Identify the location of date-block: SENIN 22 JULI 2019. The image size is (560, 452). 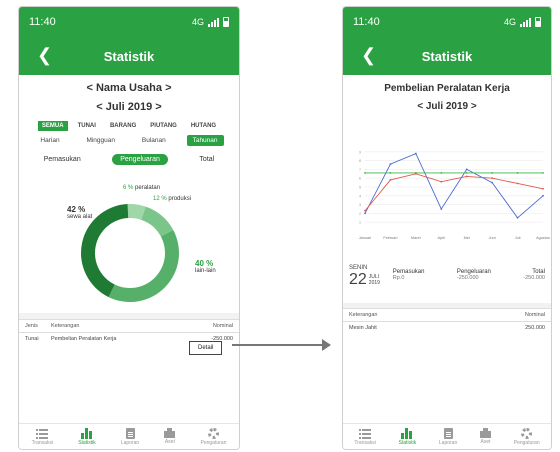
(364, 276).